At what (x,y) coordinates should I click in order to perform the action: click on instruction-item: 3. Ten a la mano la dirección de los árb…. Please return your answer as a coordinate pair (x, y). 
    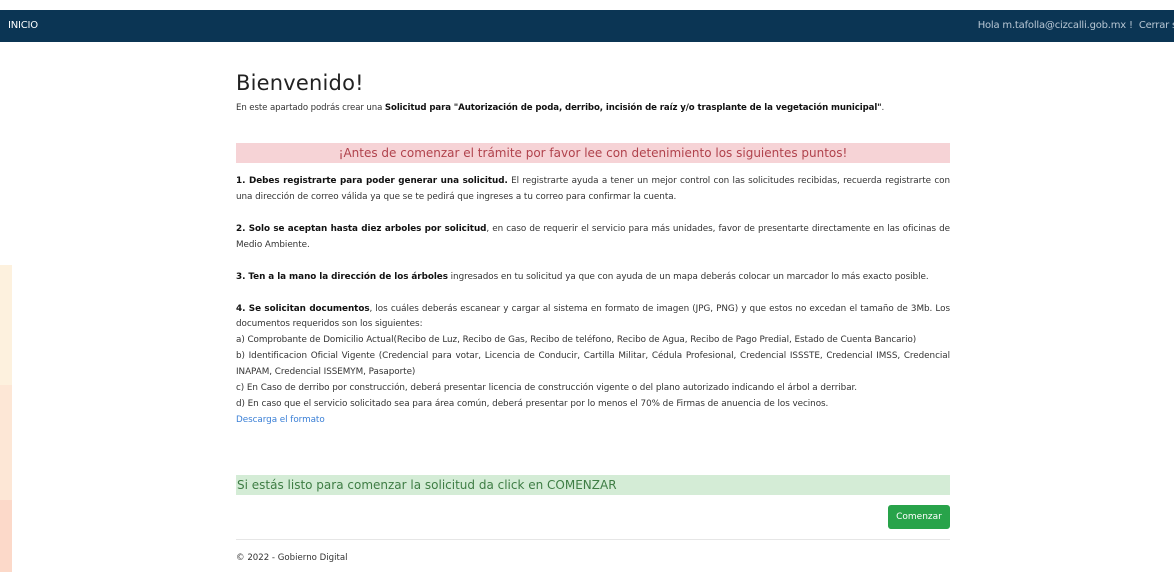
    Looking at the image, I should click on (593, 278).